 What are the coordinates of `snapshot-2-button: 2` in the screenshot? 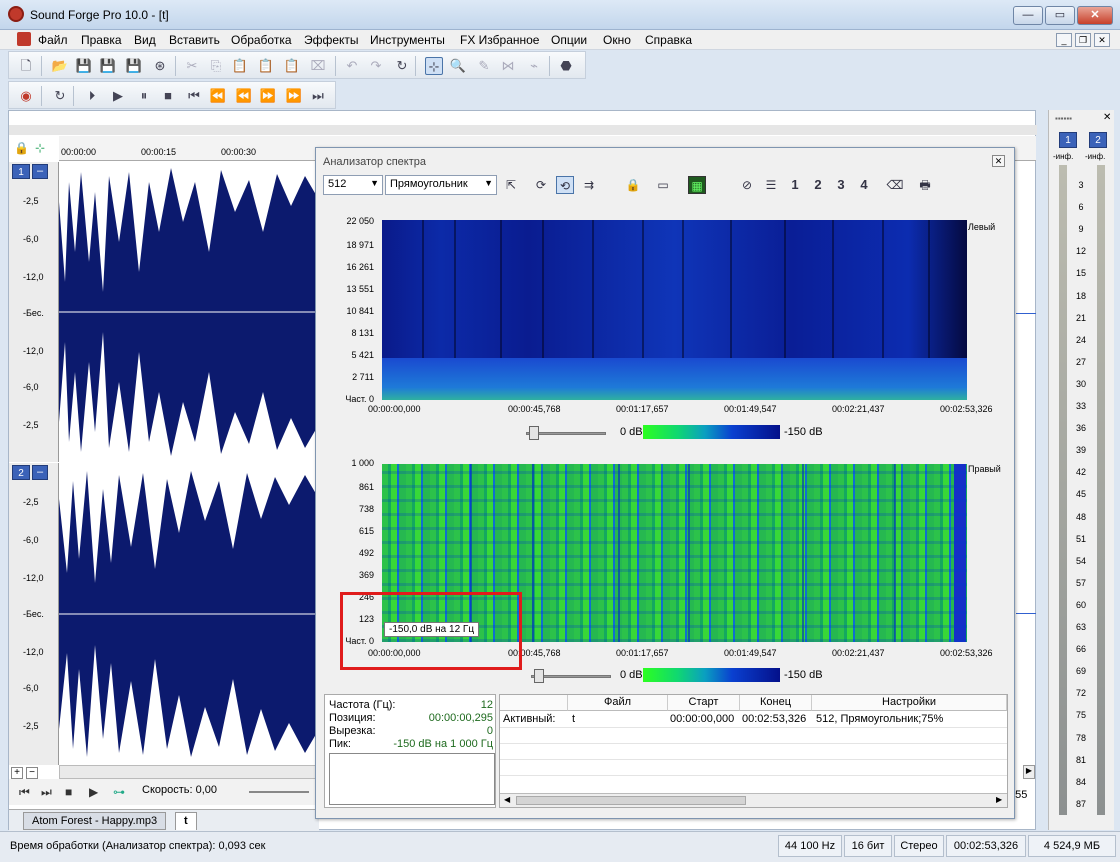 It's located at (818, 185).